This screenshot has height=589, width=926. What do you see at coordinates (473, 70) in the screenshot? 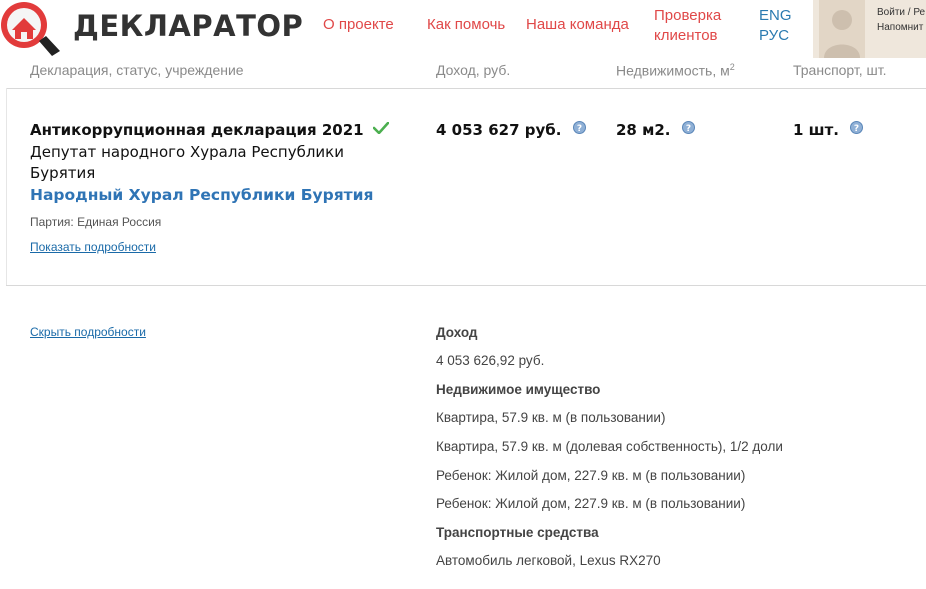
I see `column-header-income: Доход, руб.` at bounding box center [473, 70].